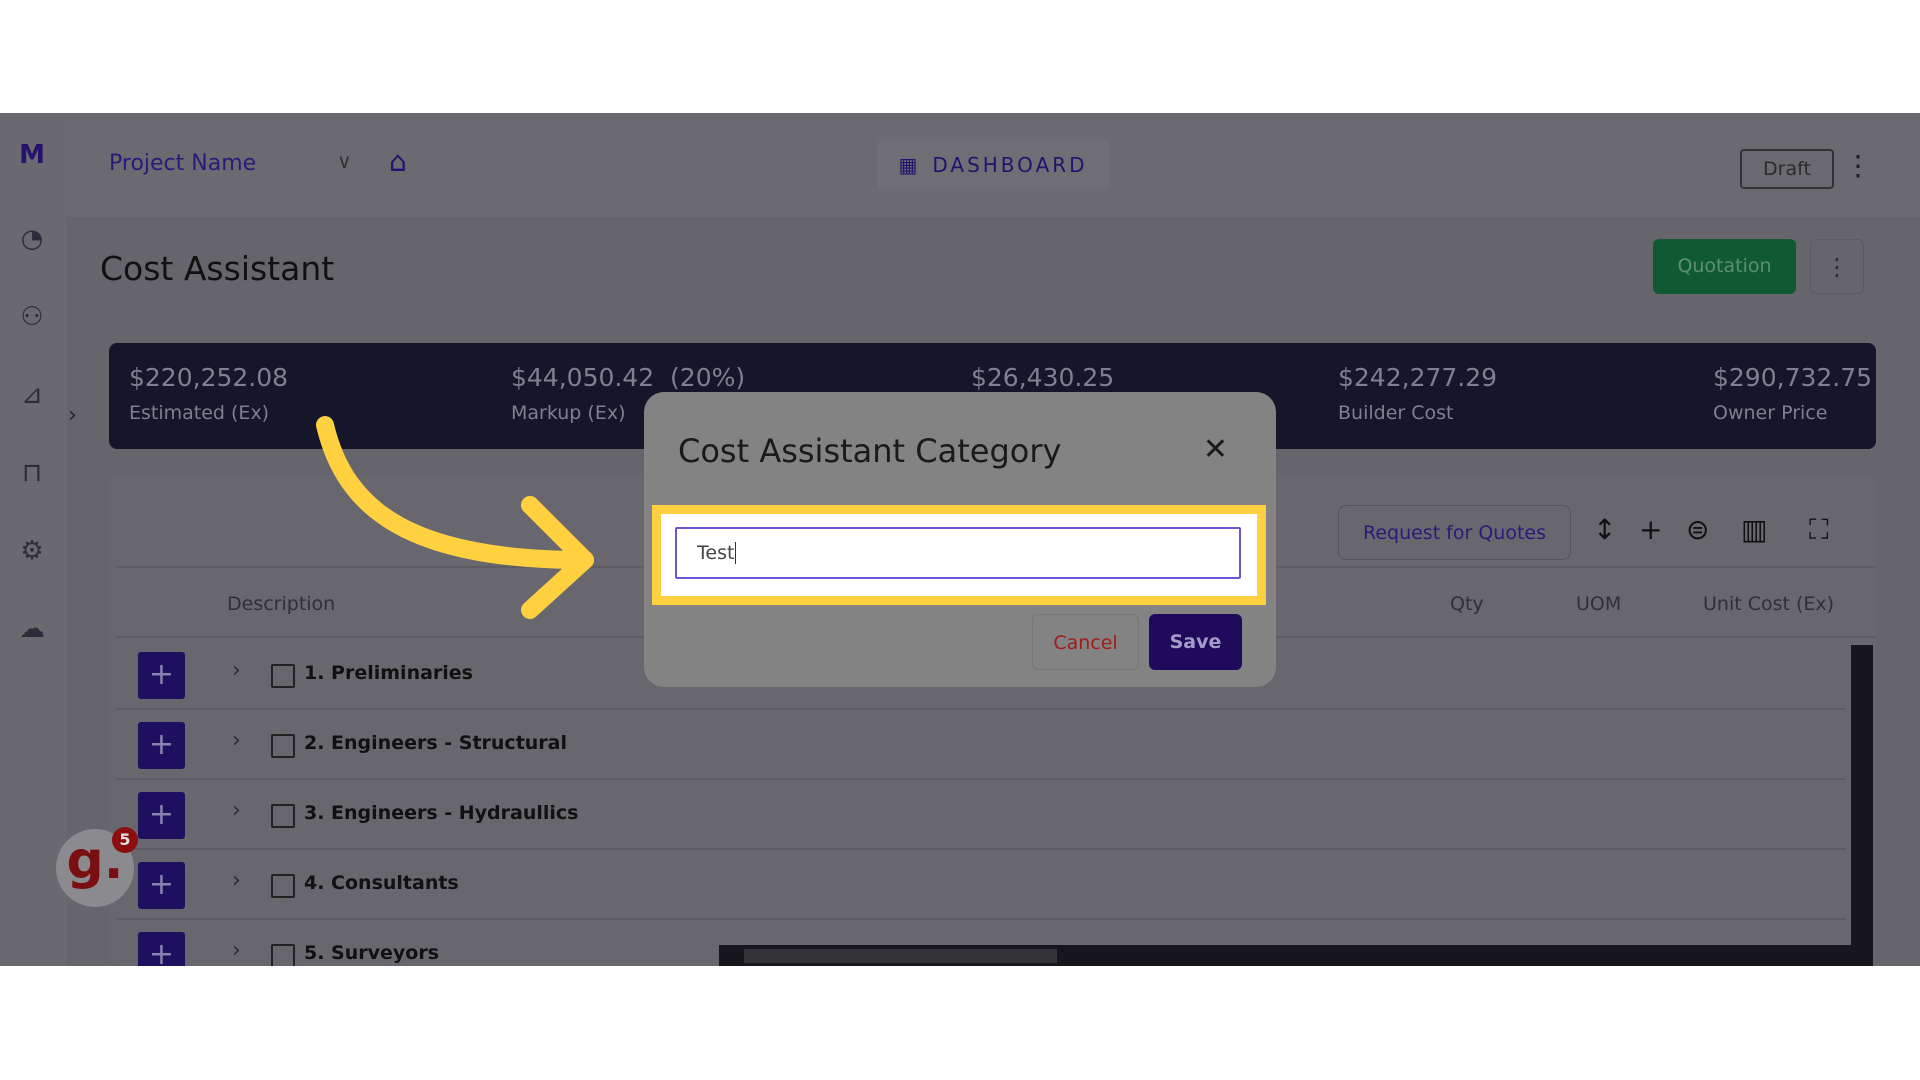 This screenshot has width=1920, height=1080. Describe the element at coordinates (1793, 393) in the screenshot. I see `stat-owner-price: $290,732.75 Owner Price` at that location.